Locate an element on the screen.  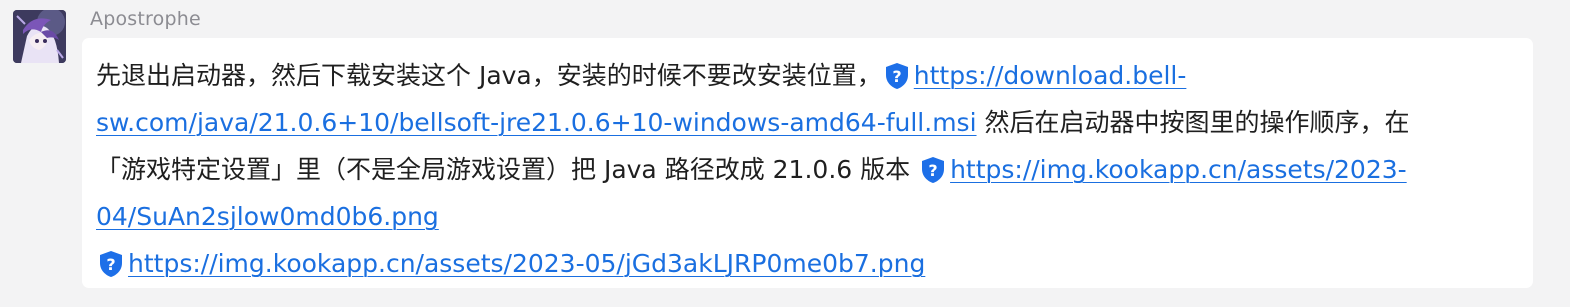
username: Apostrophe is located at coordinates (145, 19).